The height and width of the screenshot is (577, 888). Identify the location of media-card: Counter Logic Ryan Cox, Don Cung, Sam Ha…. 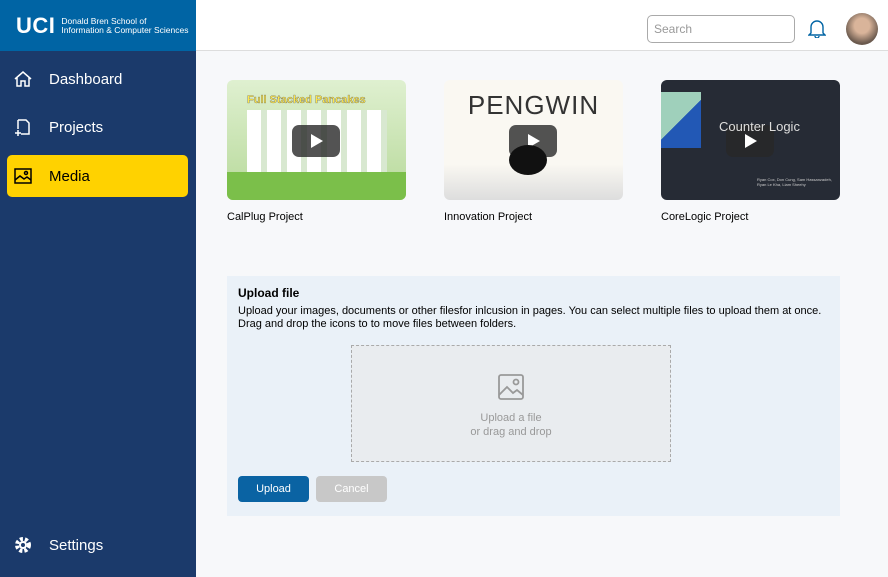
(750, 151).